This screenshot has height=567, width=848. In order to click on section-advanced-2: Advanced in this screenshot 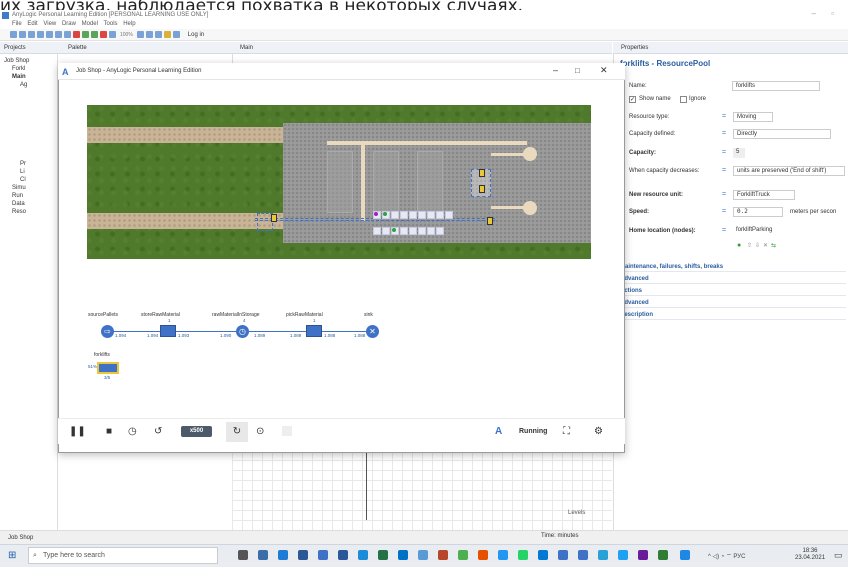, I will do `click(733, 303)`.